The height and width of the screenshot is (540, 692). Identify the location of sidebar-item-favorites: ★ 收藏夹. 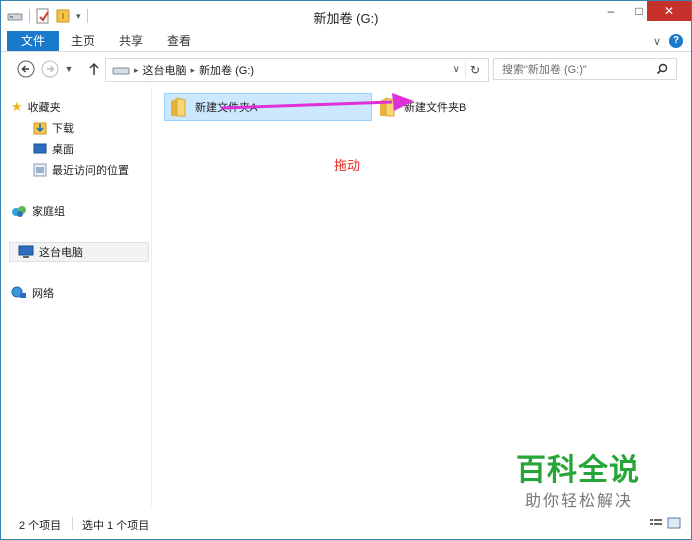
(36, 107).